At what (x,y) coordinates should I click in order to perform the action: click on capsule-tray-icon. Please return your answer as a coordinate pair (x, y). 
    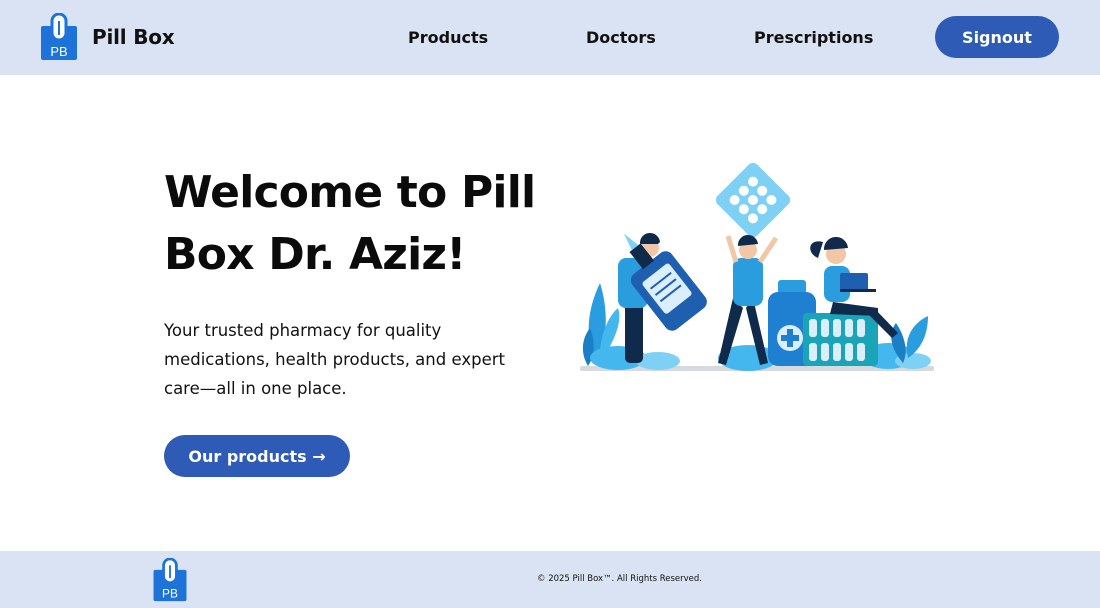
    Looking at the image, I should click on (840, 339).